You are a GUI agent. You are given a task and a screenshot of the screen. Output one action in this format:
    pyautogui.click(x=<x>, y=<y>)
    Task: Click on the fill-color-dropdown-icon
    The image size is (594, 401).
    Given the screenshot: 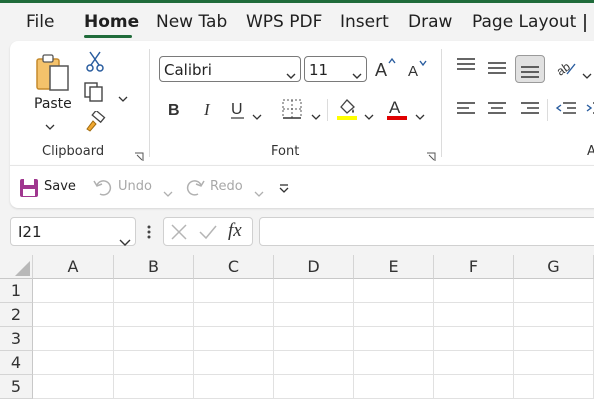 What is the action you would take?
    pyautogui.click(x=369, y=113)
    